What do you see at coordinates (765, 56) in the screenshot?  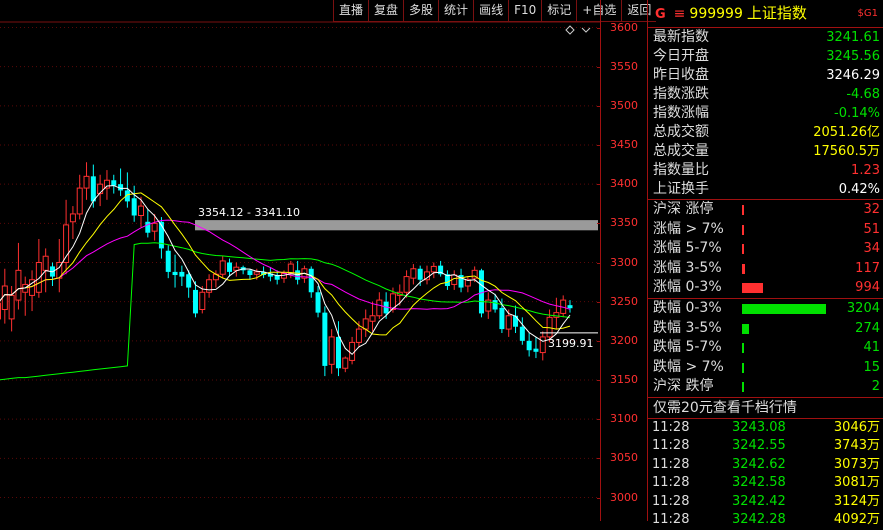 I see `quote-row: 今日开盘 3245.56` at bounding box center [765, 56].